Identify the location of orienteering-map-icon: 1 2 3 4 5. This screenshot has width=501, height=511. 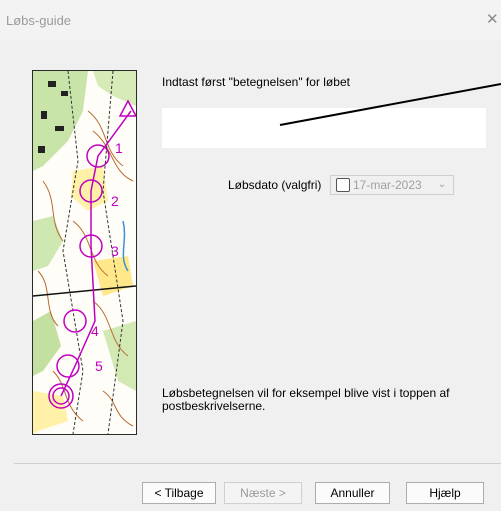
(84, 252).